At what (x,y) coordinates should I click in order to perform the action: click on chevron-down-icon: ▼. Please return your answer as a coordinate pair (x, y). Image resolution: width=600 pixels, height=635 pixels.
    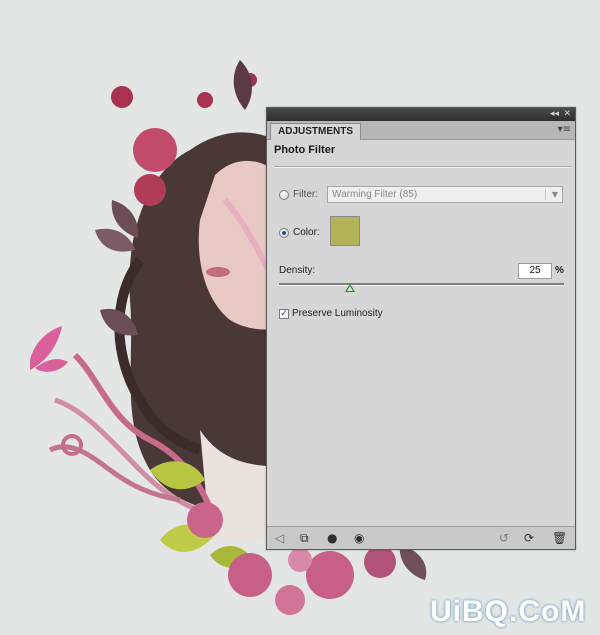
    Looking at the image, I should click on (555, 195).